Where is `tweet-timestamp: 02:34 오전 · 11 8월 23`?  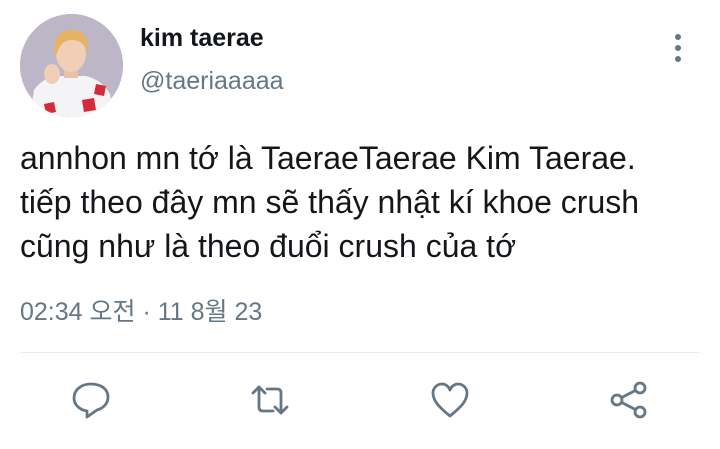 tweet-timestamp: 02:34 오전 · 11 8월 23 is located at coordinates (141, 310).